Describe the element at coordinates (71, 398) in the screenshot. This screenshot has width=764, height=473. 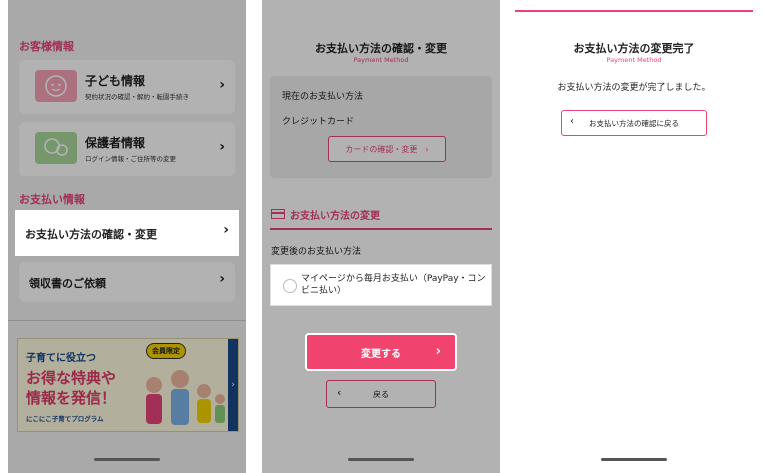
I see `banner-line3: 情報を発信！` at that location.